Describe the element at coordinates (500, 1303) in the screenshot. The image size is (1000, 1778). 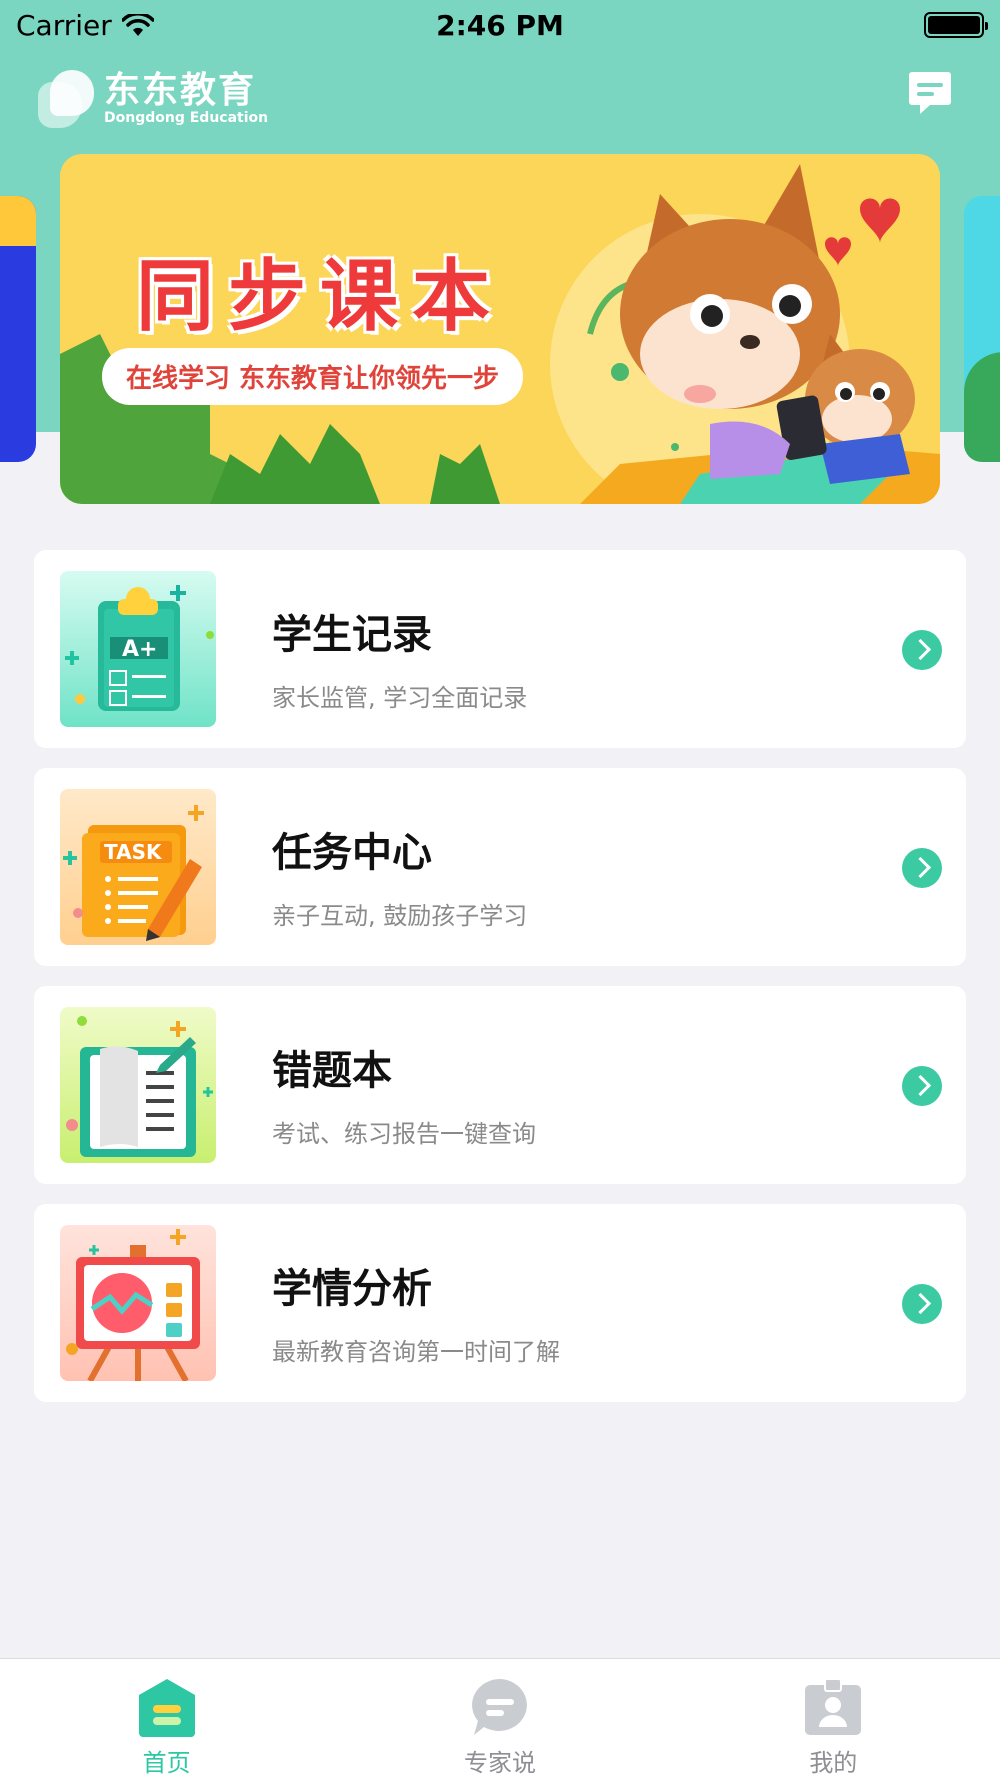
I see `card-learning-analysis: 学情分析 最新教育咨询第一时间了解` at that location.